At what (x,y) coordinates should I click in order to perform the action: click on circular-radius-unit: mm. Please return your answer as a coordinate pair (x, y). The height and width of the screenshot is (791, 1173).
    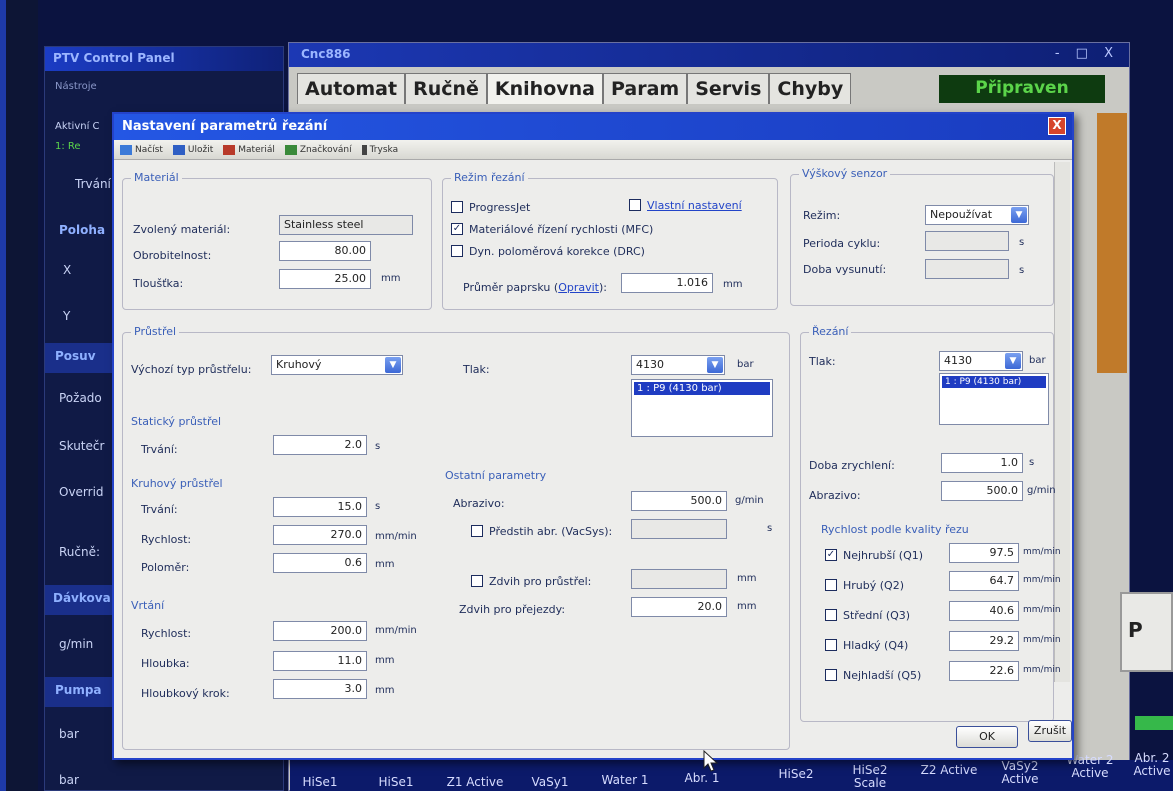
    Looking at the image, I should click on (385, 564).